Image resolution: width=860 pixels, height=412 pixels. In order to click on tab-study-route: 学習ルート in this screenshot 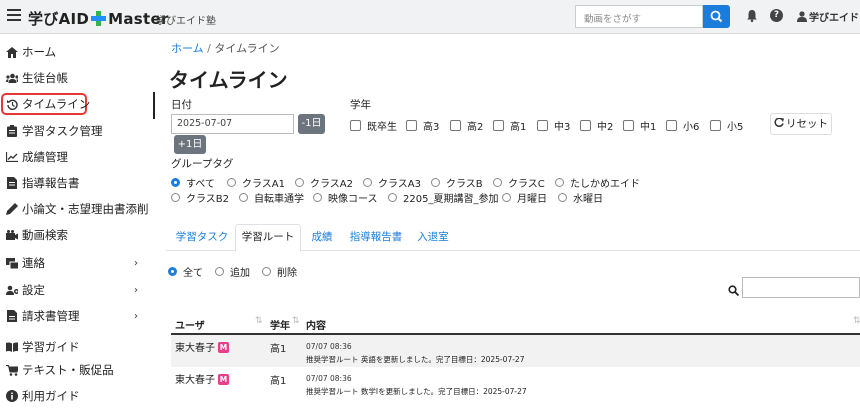, I will do `click(268, 238)`.